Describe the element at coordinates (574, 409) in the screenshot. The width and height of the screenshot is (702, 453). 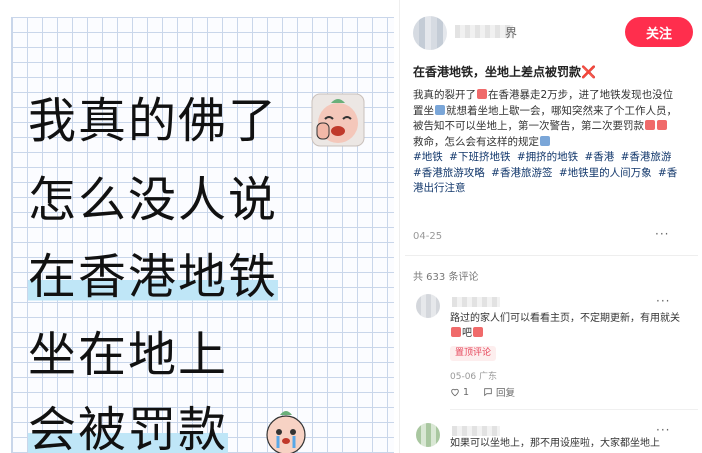
I see `comment-divider` at that location.